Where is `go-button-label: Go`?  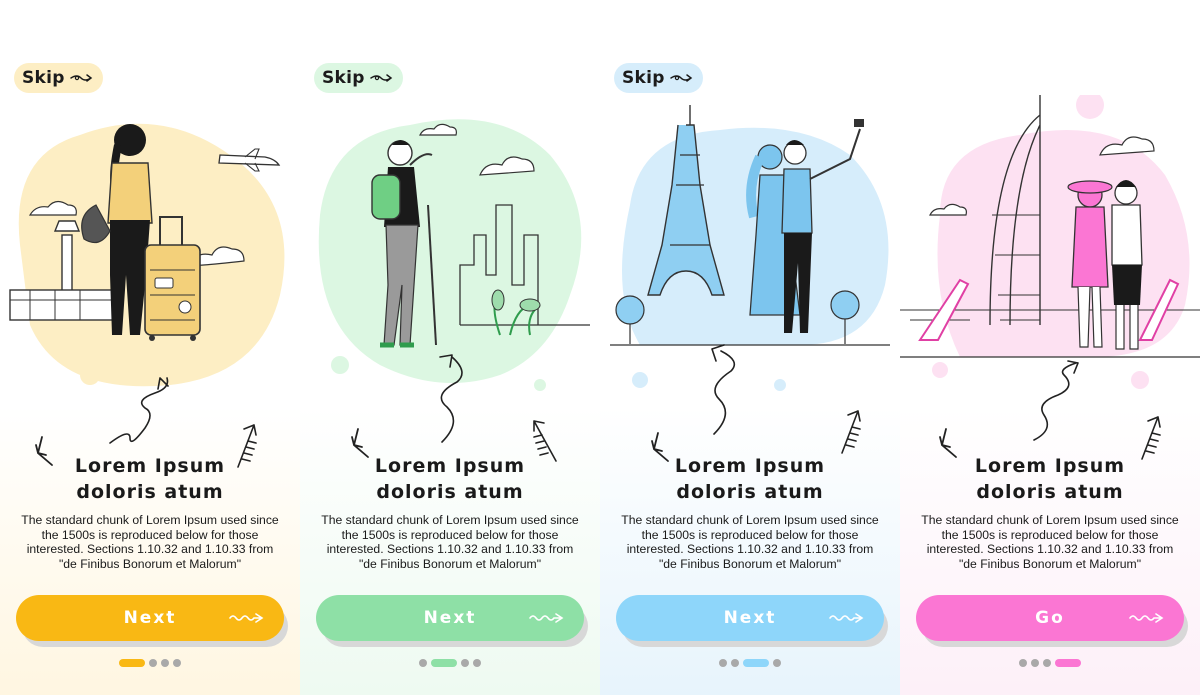 go-button-label: Go is located at coordinates (1050, 618).